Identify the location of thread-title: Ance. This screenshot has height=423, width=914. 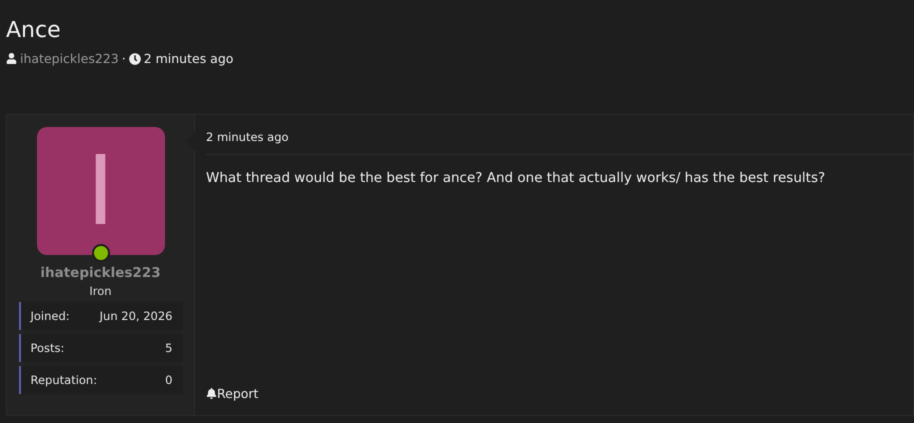
(34, 30).